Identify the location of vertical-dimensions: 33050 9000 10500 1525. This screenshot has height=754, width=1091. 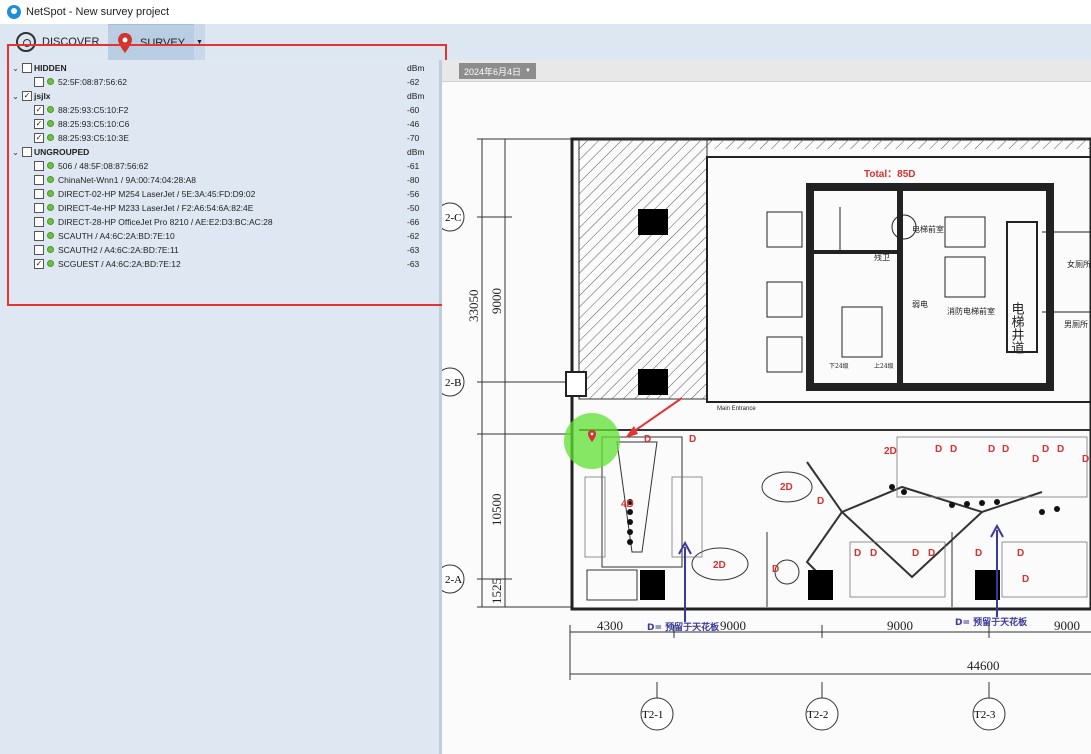
(485, 446).